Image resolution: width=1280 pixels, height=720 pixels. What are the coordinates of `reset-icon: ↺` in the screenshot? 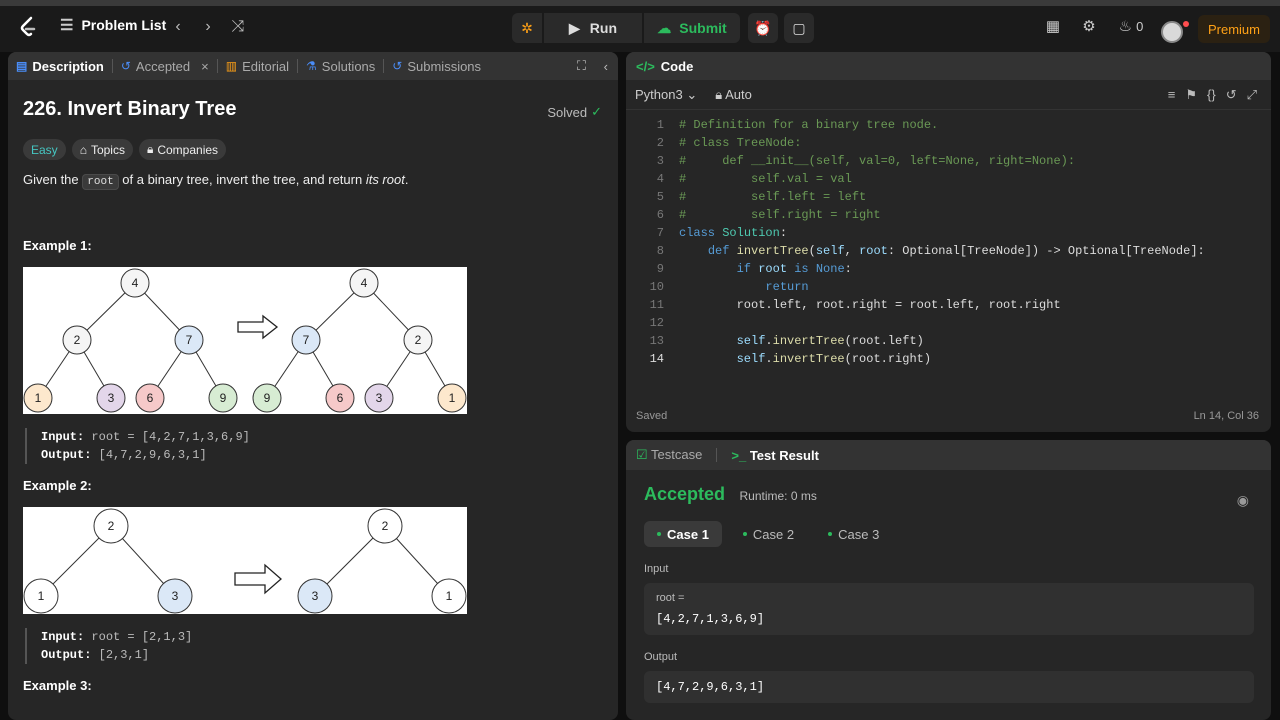 It's located at (1231, 95).